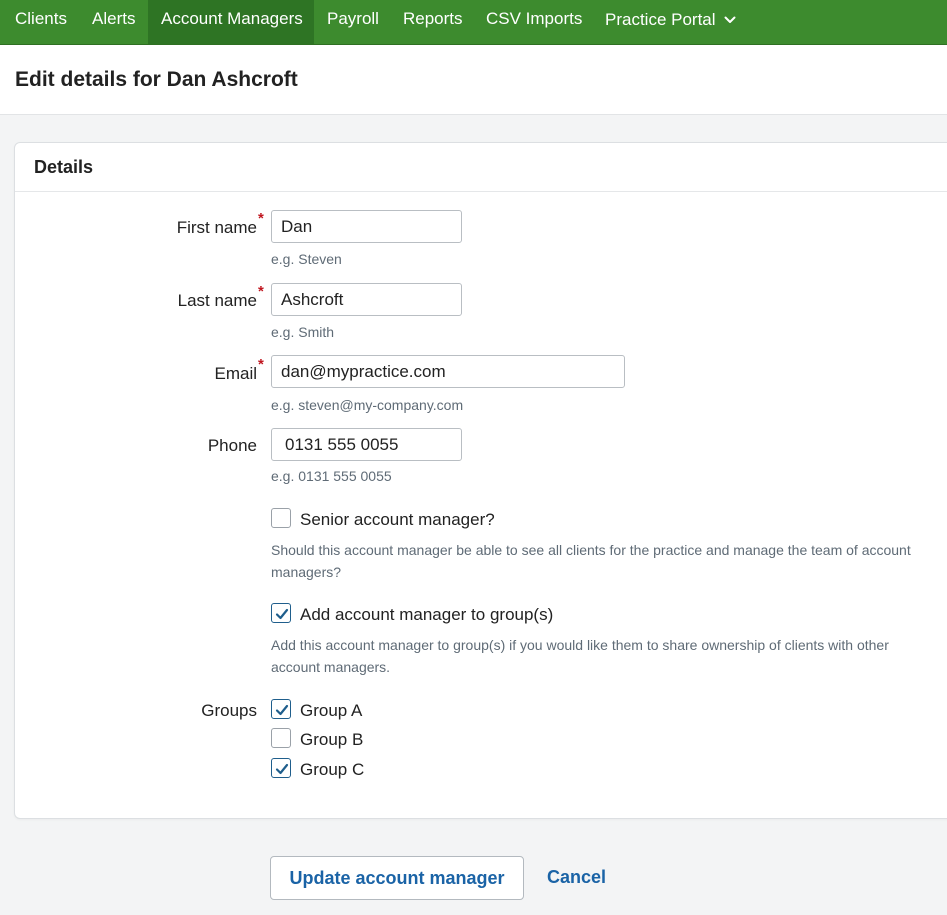 This screenshot has height=915, width=947. Describe the element at coordinates (576, 877) in the screenshot. I see `cancel-link: Cancel` at that location.